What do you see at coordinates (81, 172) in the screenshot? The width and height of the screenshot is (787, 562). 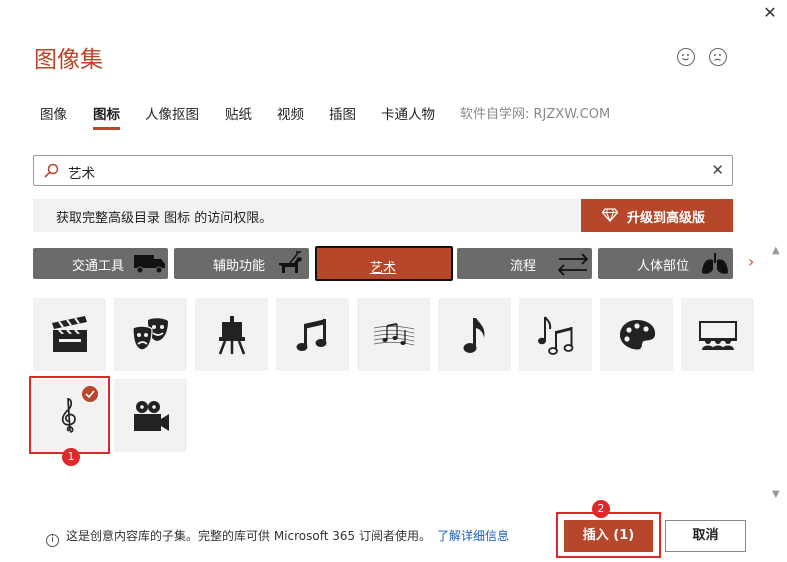 I see `search-input: 艺术` at bounding box center [81, 172].